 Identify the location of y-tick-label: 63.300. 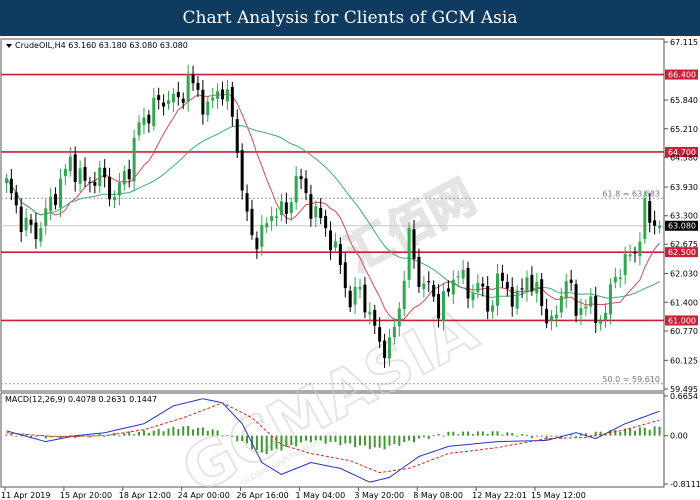
(684, 216).